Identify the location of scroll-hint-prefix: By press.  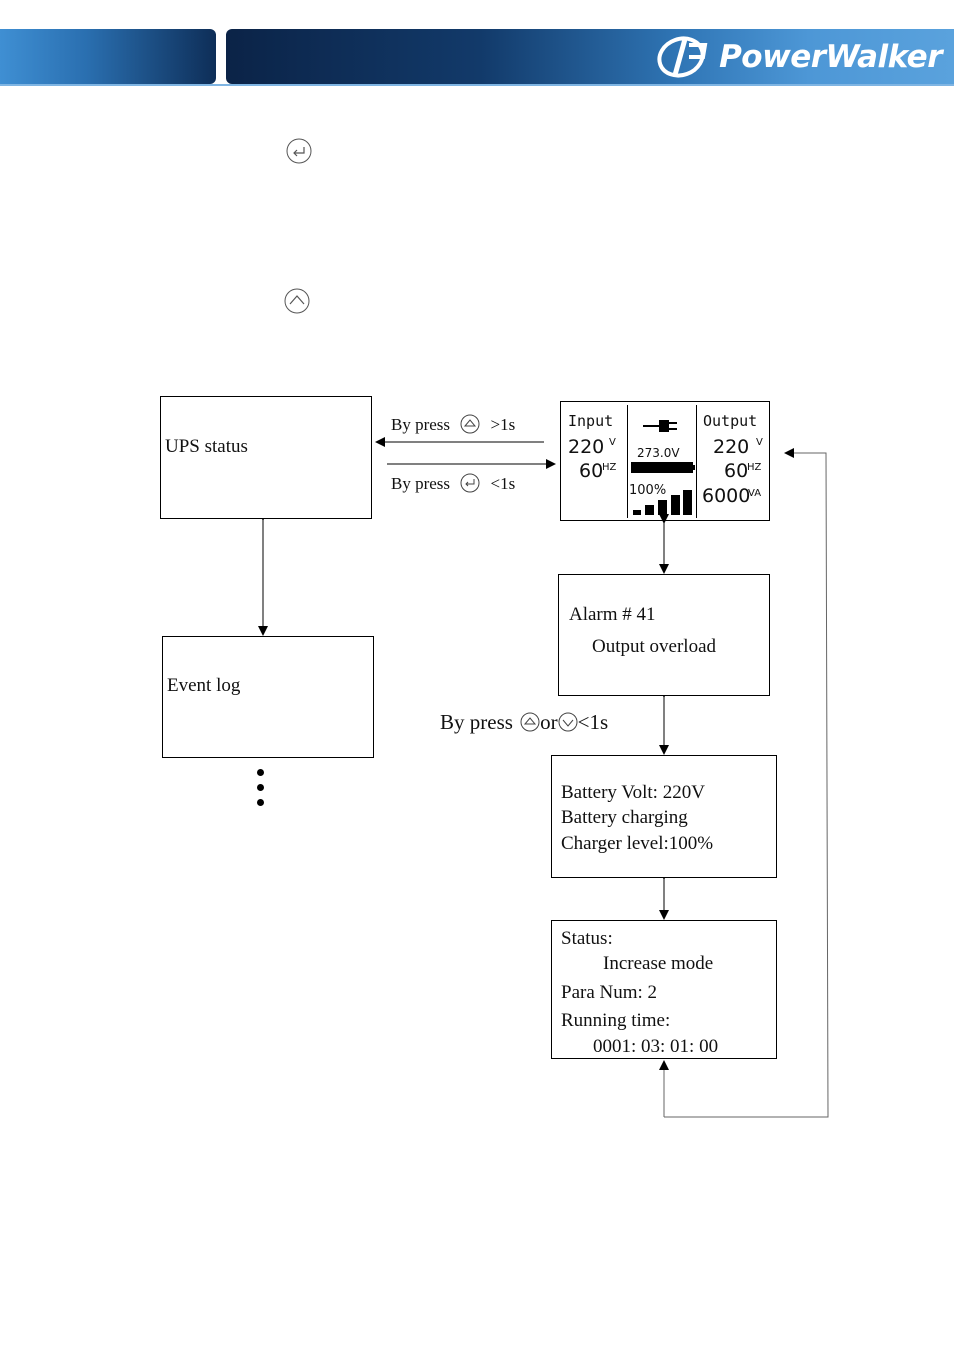
(476, 722).